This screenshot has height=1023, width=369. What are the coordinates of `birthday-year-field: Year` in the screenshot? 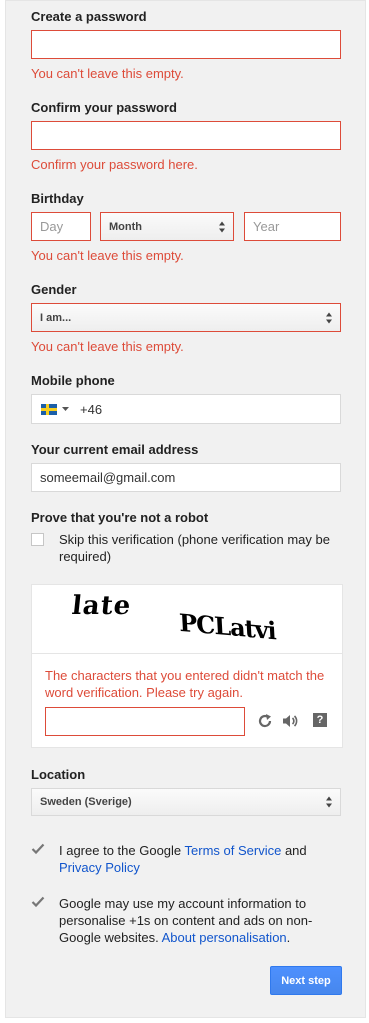 It's located at (292, 226).